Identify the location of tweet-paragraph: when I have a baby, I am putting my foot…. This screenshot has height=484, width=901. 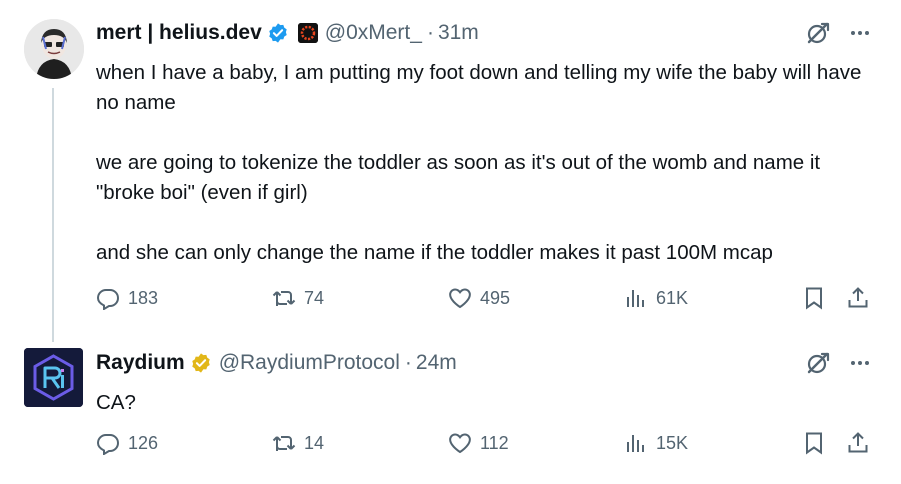
(479, 87).